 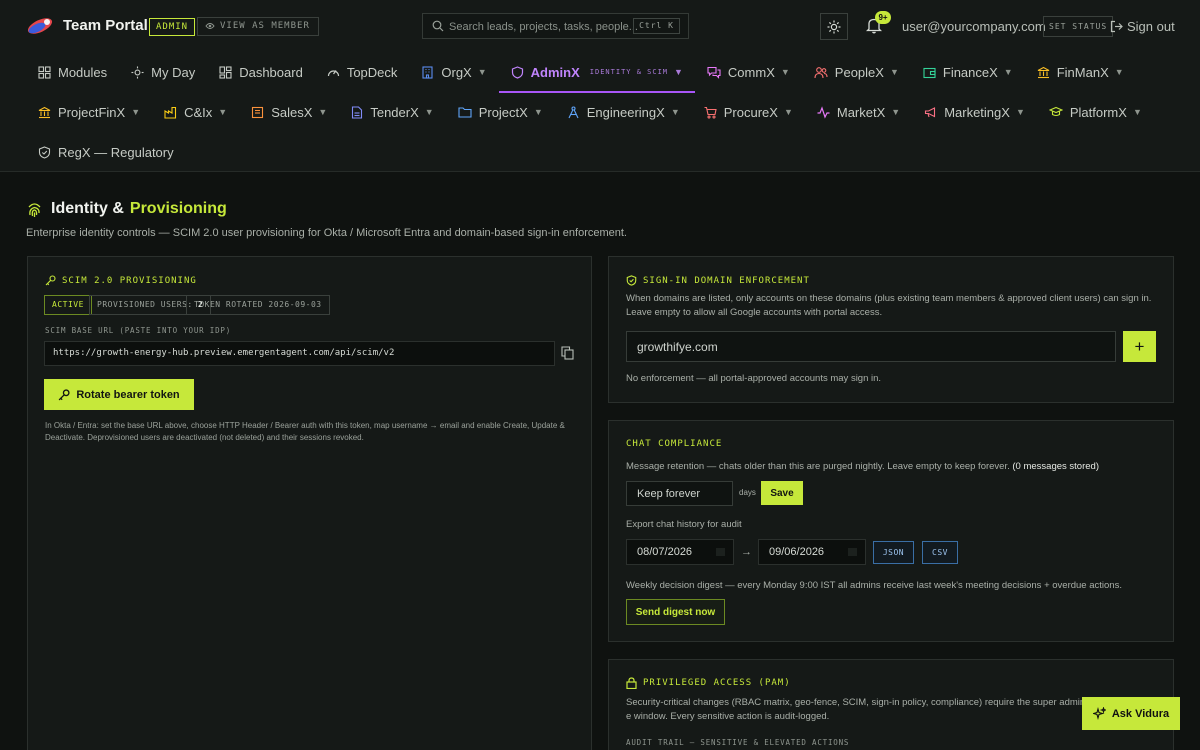 I want to click on nav-label: C&Ix, so click(x=198, y=112).